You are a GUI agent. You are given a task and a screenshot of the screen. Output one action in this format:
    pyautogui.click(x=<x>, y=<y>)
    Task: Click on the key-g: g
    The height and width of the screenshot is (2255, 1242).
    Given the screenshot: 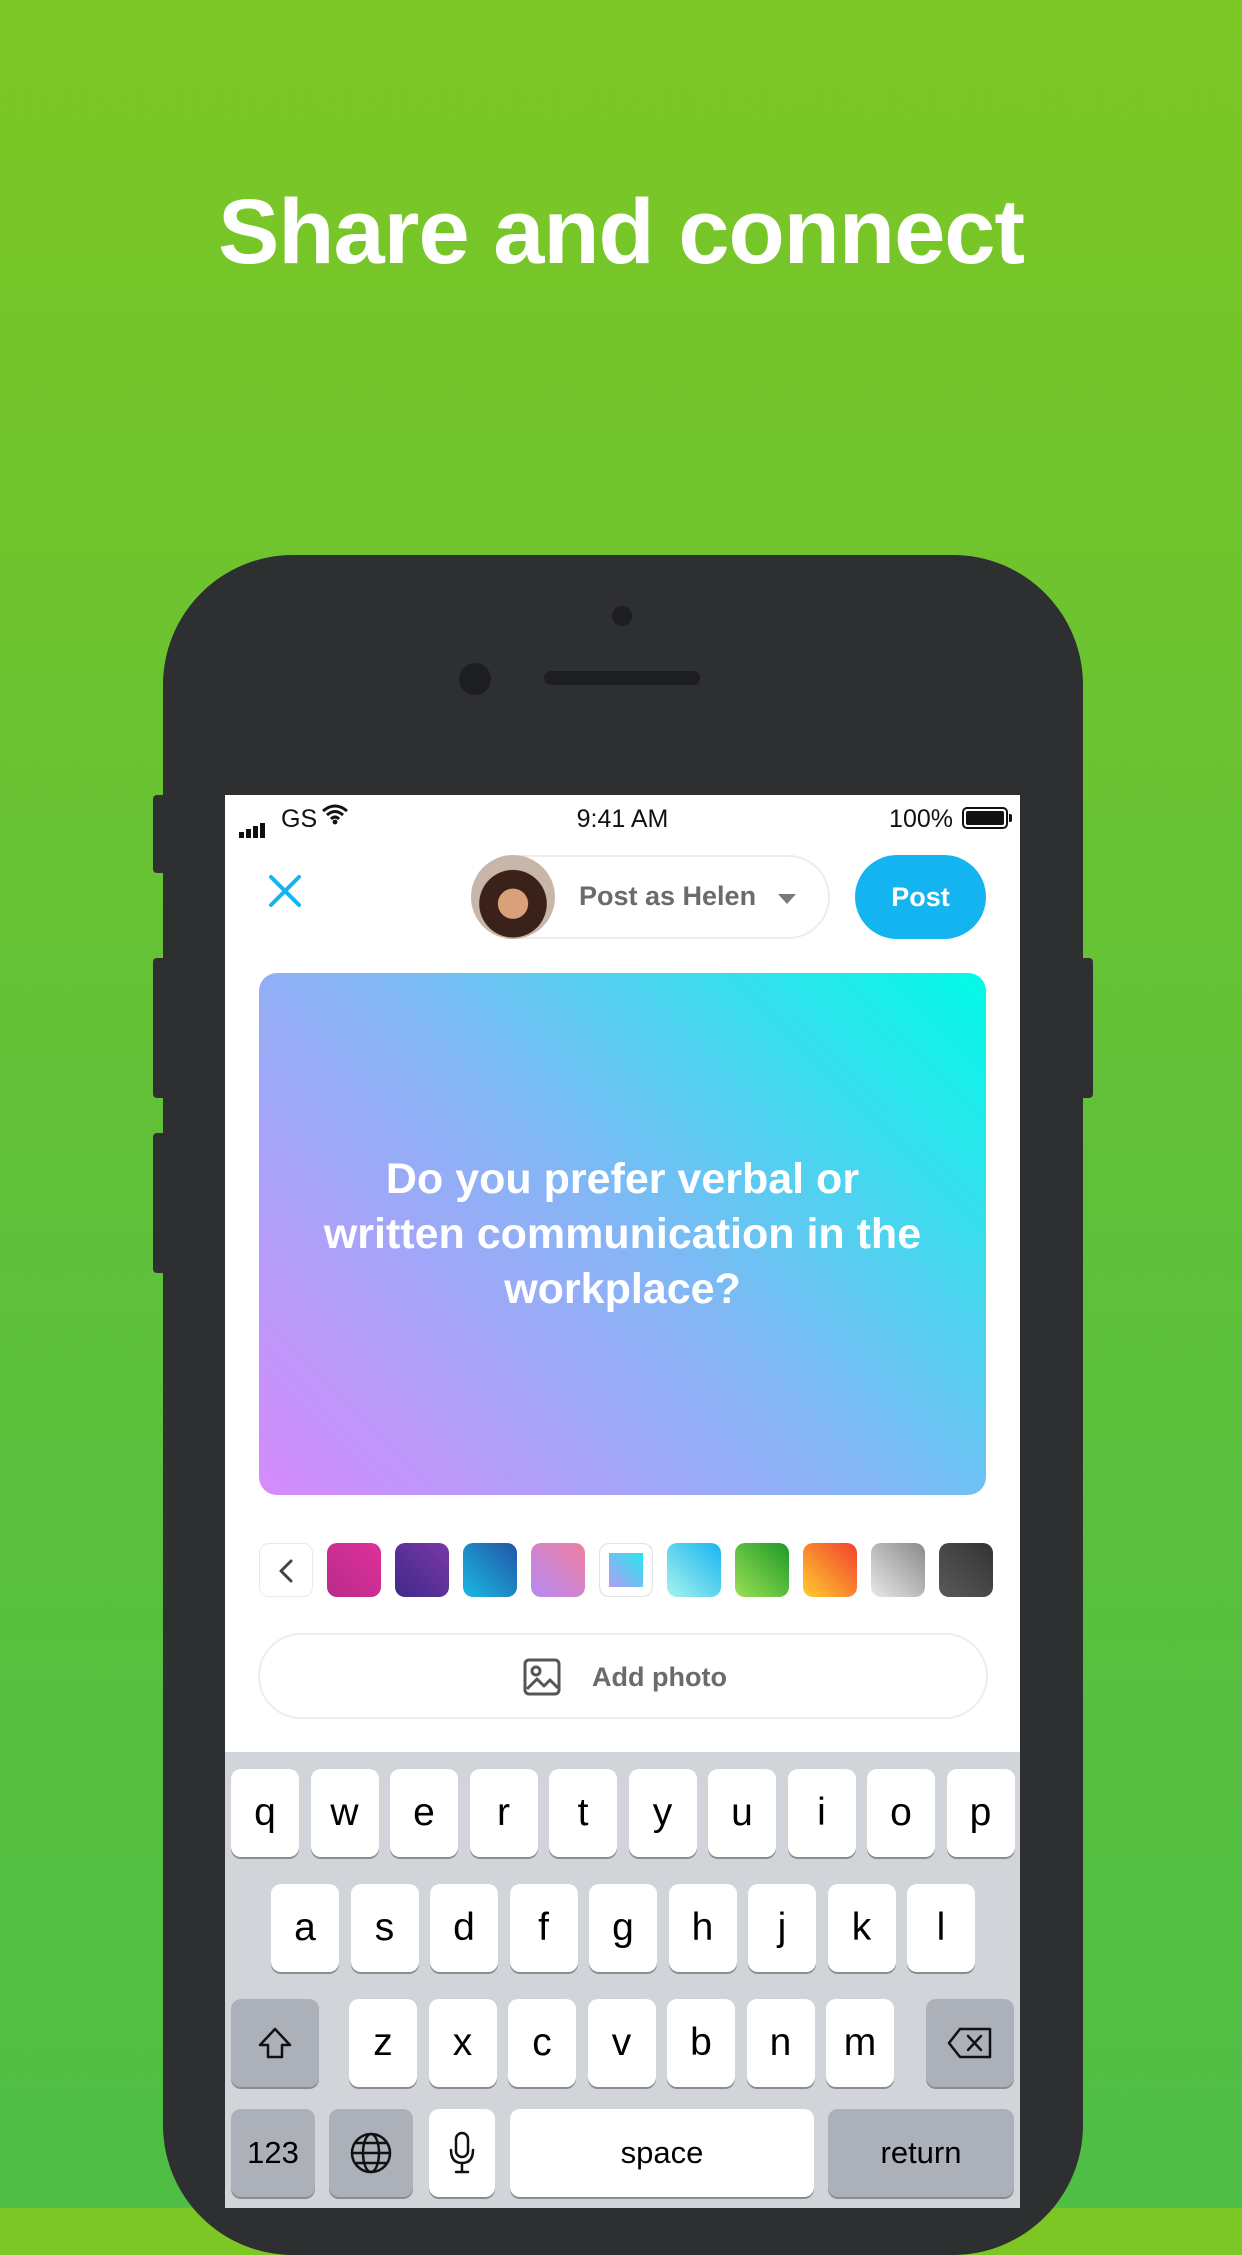 What is the action you would take?
    pyautogui.click(x=623, y=1928)
    